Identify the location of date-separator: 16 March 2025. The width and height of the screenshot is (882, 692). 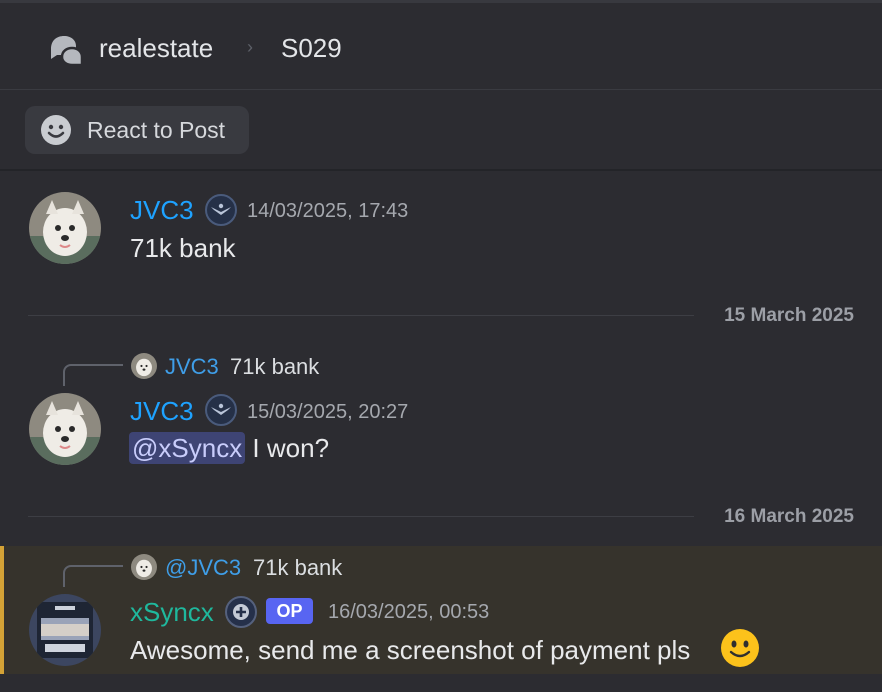
(441, 516).